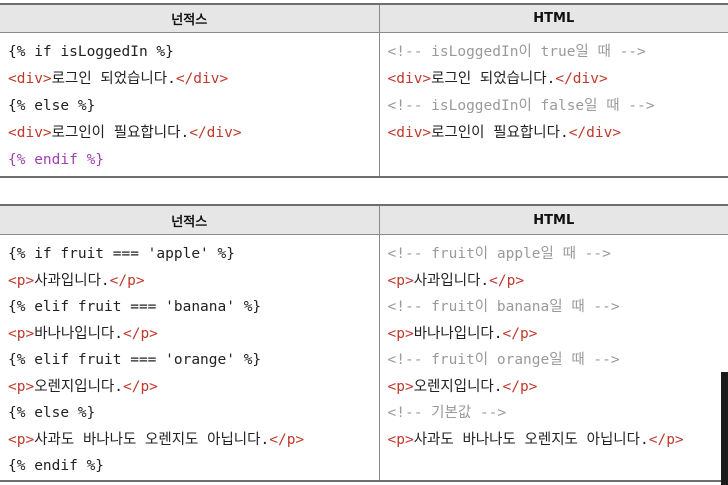 The image size is (728, 485). I want to click on code-line: {% if fruit === 'apple' %}, so click(193, 254).